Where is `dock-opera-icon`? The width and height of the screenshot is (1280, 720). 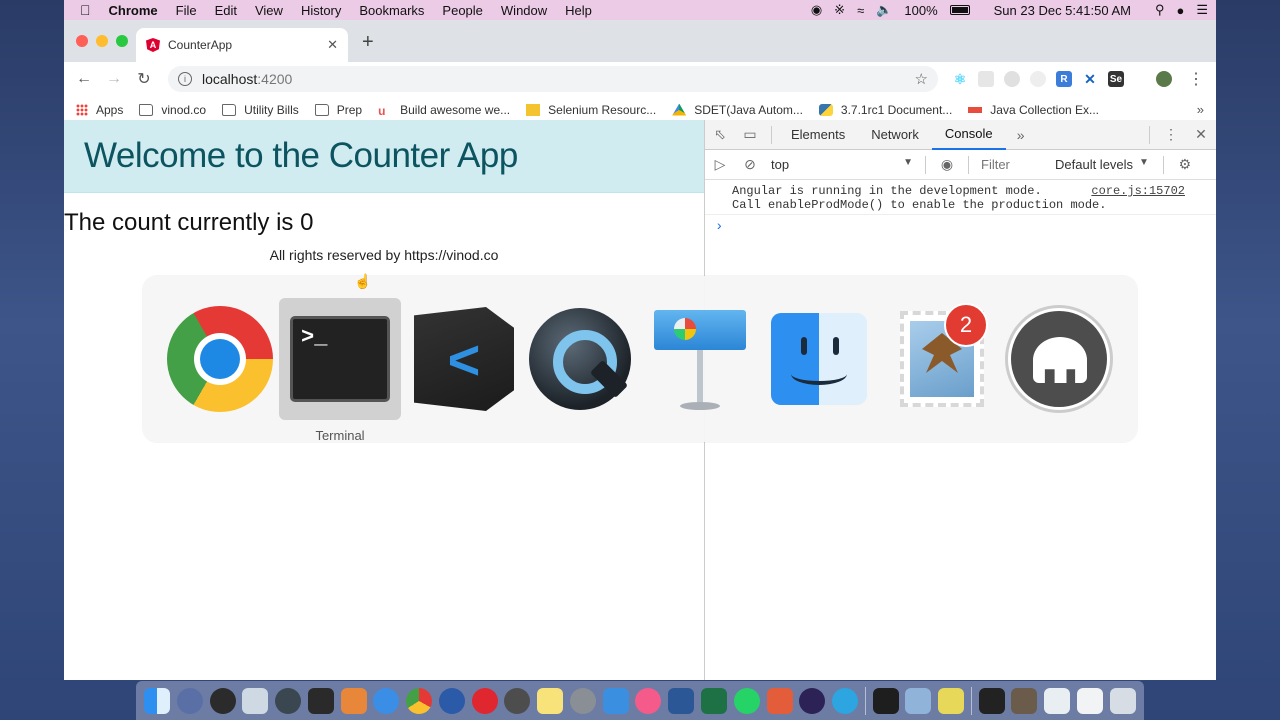
dock-opera-icon is located at coordinates (484, 700).